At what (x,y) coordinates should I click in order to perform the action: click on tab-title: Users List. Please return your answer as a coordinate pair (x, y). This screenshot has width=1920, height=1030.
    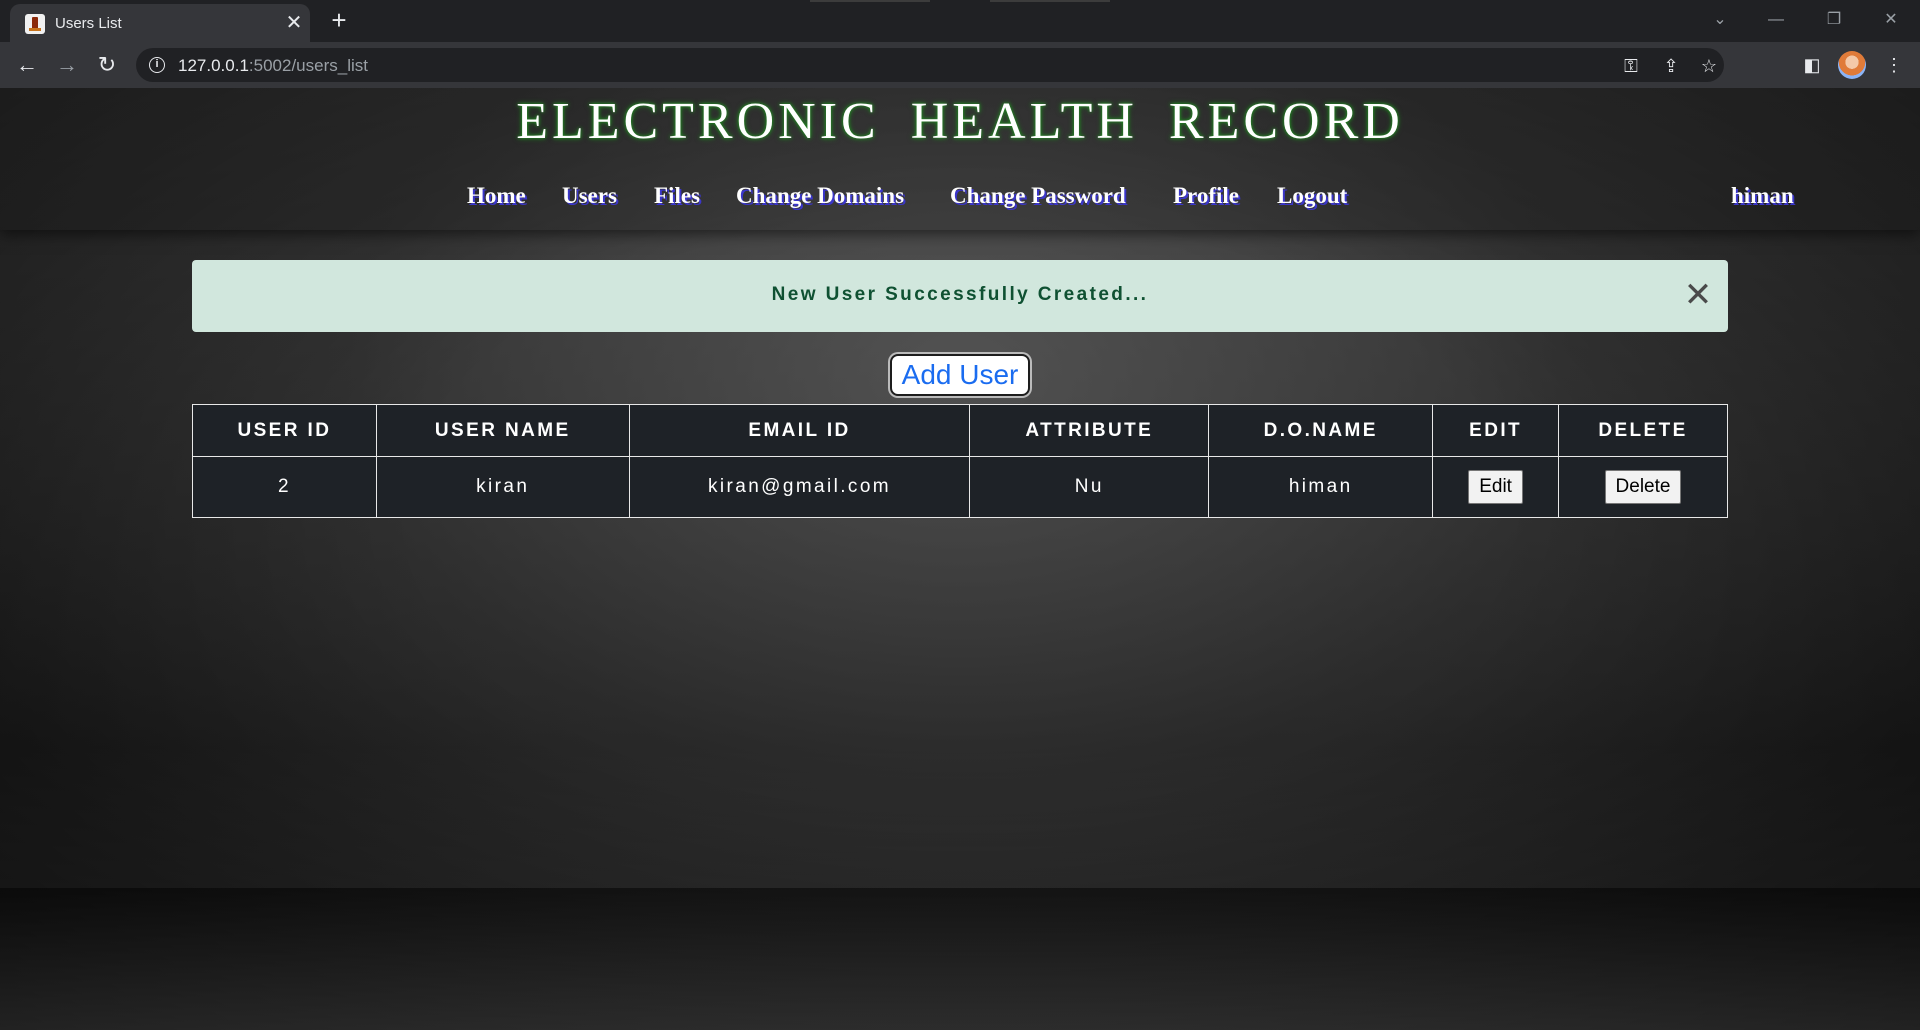
    Looking at the image, I should click on (88, 23).